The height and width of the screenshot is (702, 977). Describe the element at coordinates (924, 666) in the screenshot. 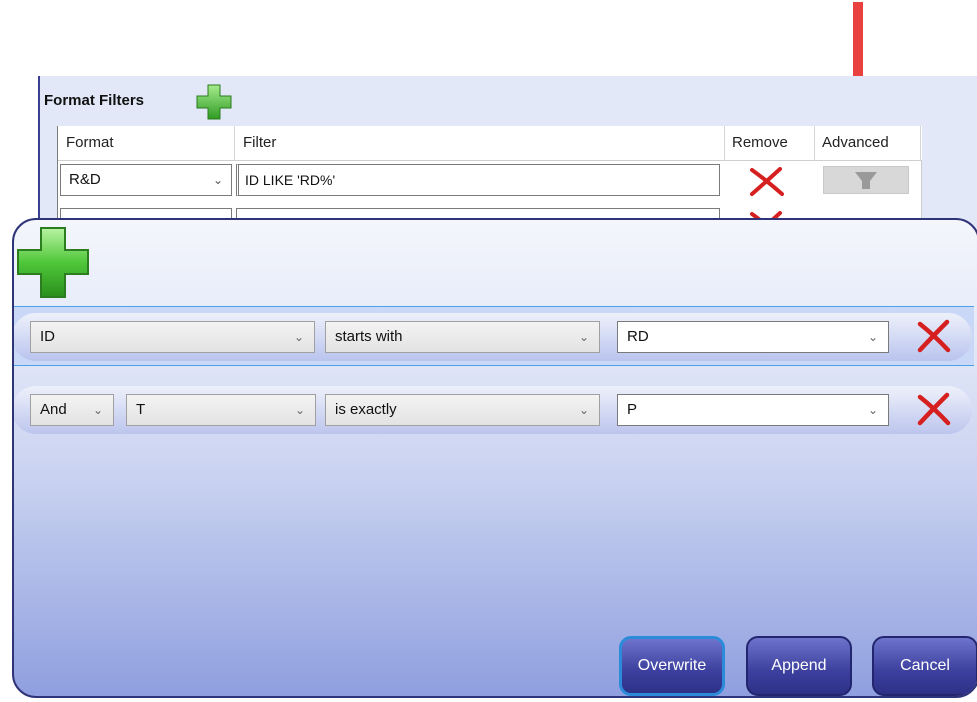

I see `cancel-button: Cancel` at that location.